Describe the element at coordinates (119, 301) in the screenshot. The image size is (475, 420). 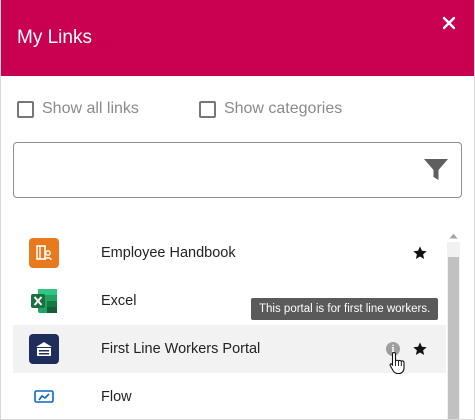
I see `list-item-label: Excel` at that location.